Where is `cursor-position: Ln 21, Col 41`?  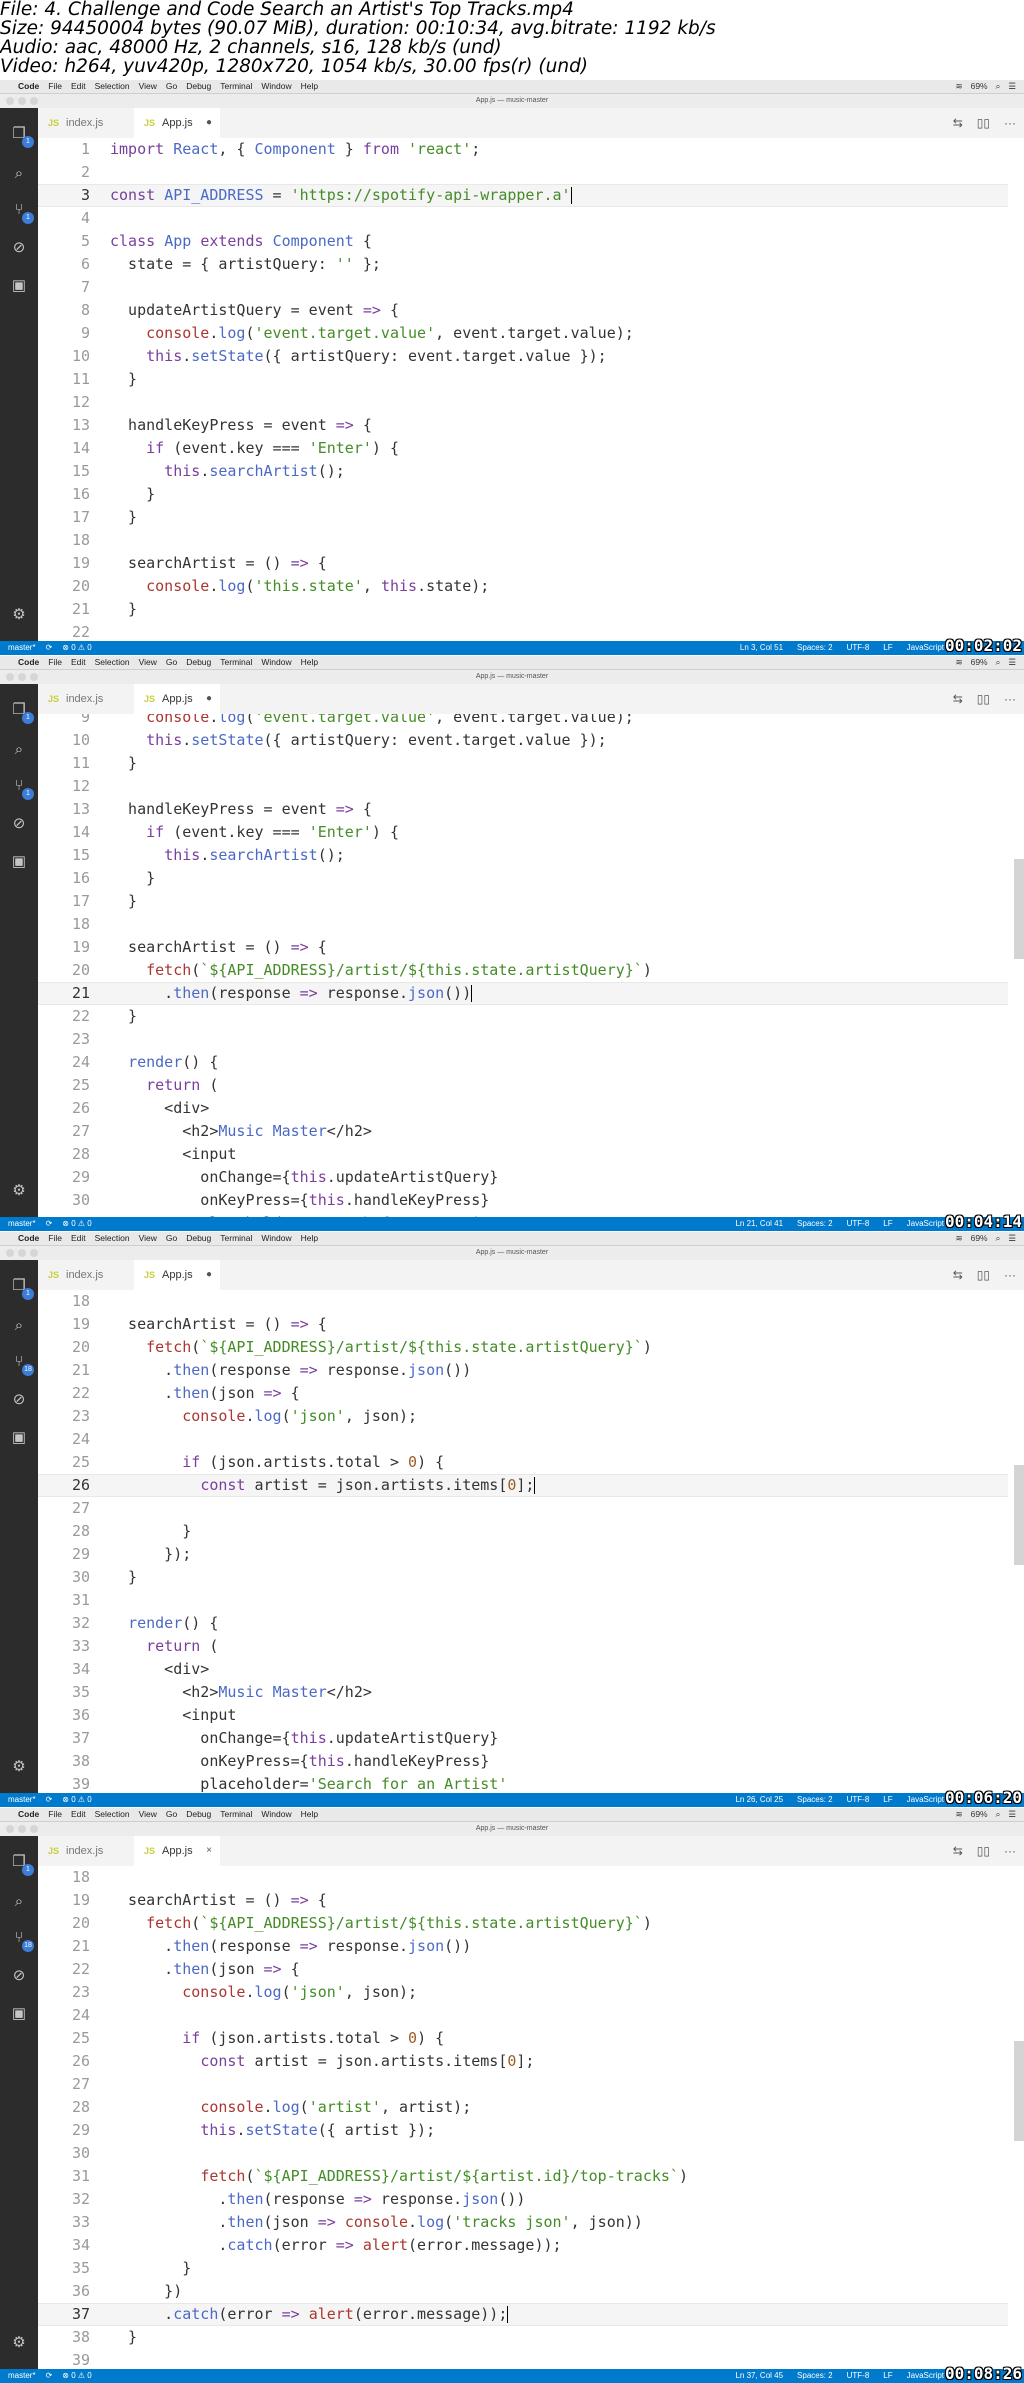 cursor-position: Ln 21, Col 41 is located at coordinates (759, 1223).